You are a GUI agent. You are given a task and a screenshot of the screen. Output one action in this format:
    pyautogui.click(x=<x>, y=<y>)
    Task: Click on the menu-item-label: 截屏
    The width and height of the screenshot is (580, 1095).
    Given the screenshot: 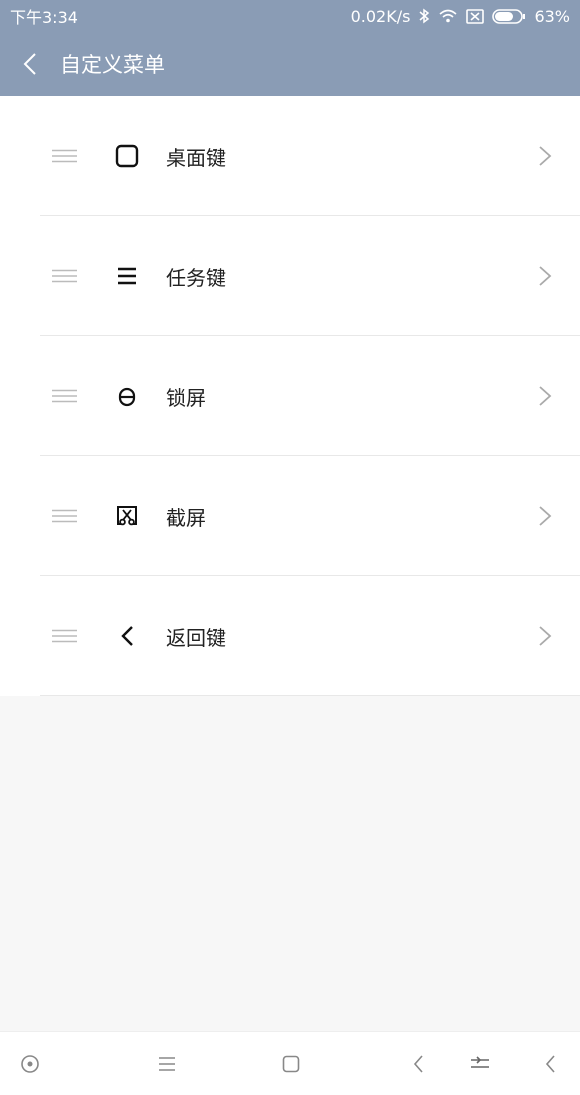 What is the action you would take?
    pyautogui.click(x=186, y=517)
    